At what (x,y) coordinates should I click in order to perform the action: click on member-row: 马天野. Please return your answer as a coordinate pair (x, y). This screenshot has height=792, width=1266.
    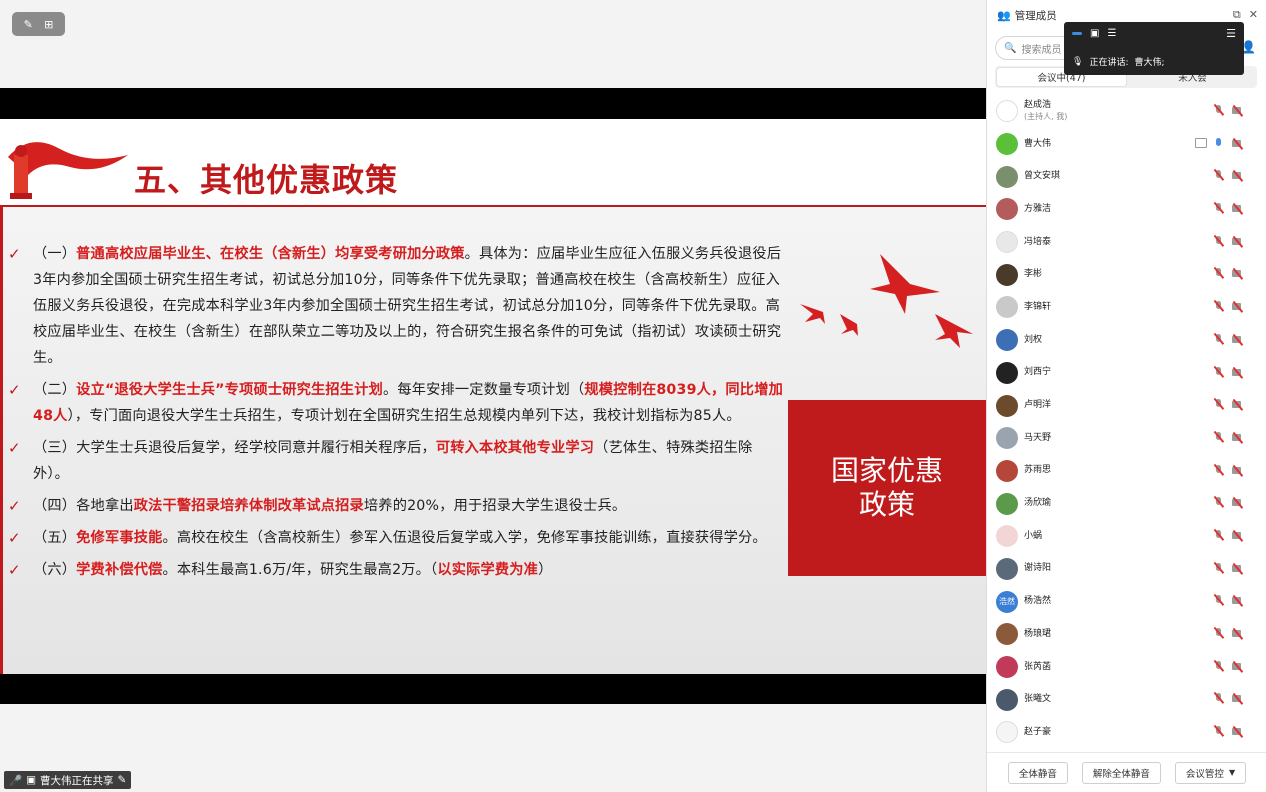
    Looking at the image, I should click on (1126, 438).